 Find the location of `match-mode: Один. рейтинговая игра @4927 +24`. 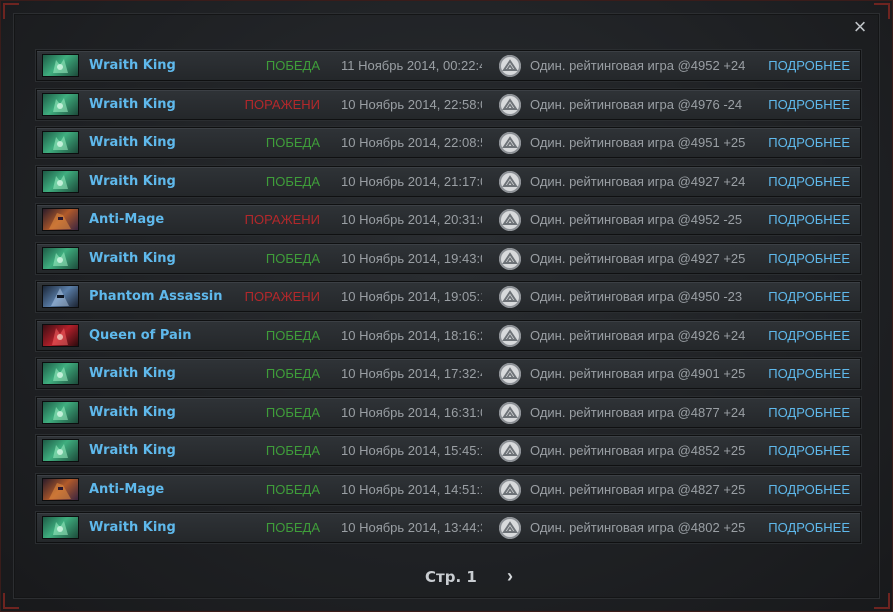

match-mode: Один. рейтинговая игра @4927 +24 is located at coordinates (638, 181).